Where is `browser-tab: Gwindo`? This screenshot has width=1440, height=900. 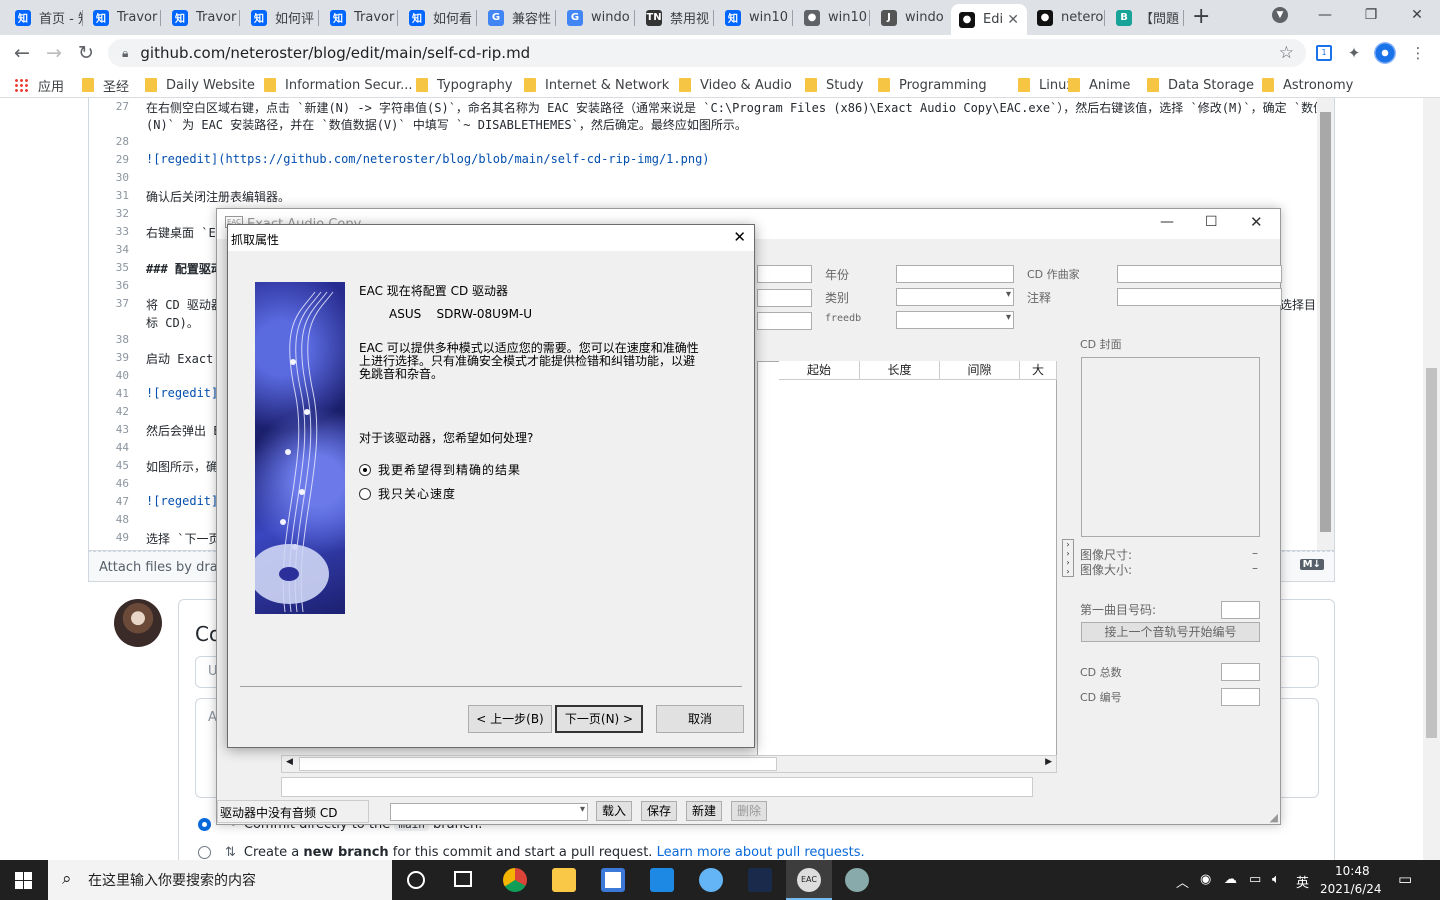
browser-tab: Gwindo is located at coordinates (597, 17).